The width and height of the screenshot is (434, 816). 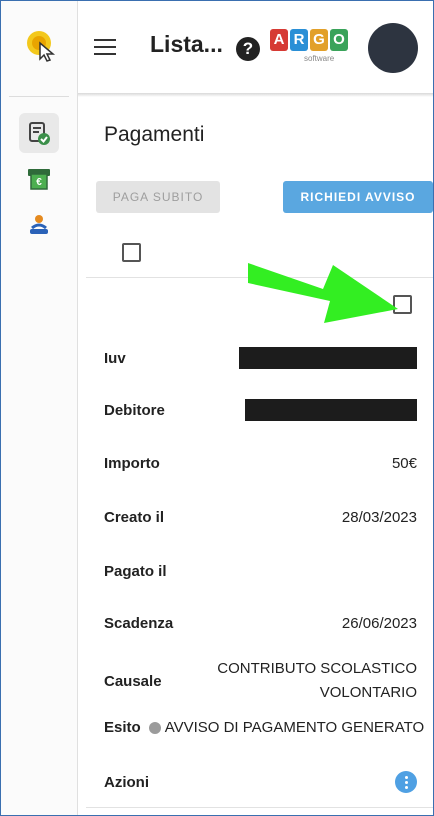 I want to click on paga-subito-button: PAGA SUBITO, so click(x=158, y=197).